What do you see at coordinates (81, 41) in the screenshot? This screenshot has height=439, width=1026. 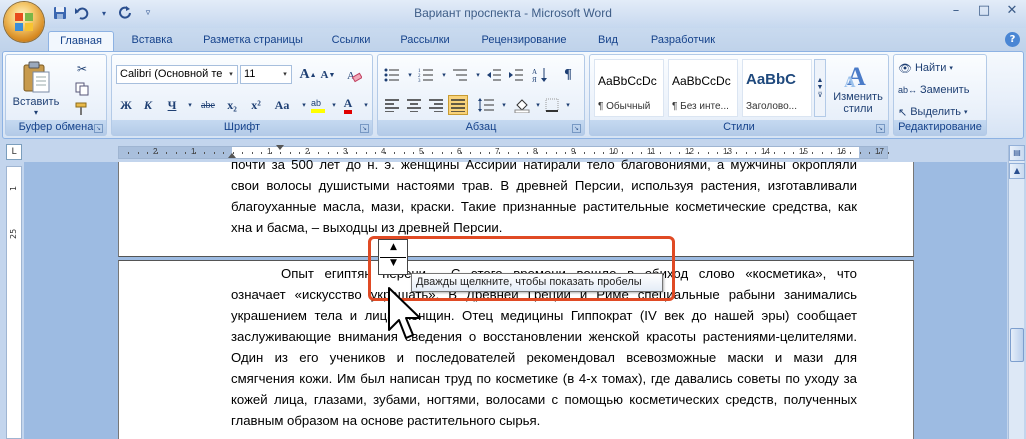 I see `tab-home: Главная` at bounding box center [81, 41].